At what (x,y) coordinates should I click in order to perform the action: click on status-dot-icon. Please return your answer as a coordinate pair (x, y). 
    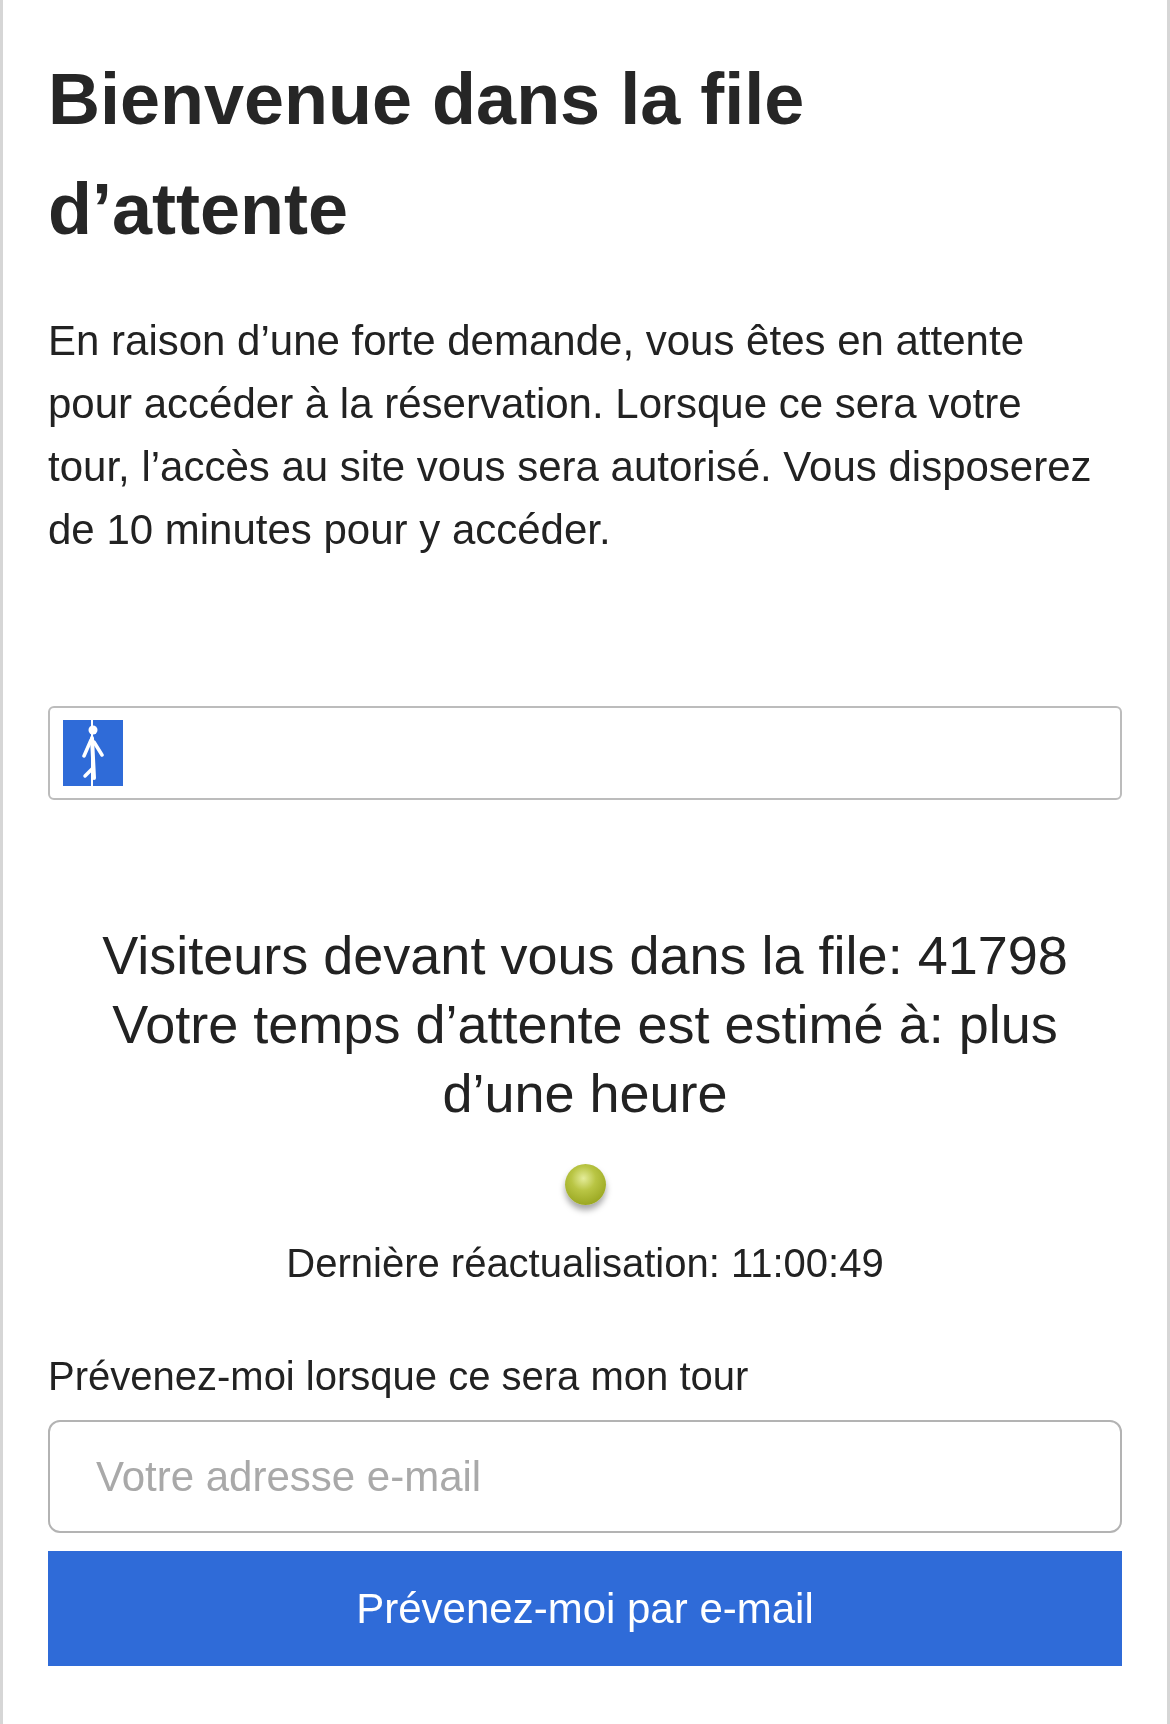
    Looking at the image, I should click on (585, 1184).